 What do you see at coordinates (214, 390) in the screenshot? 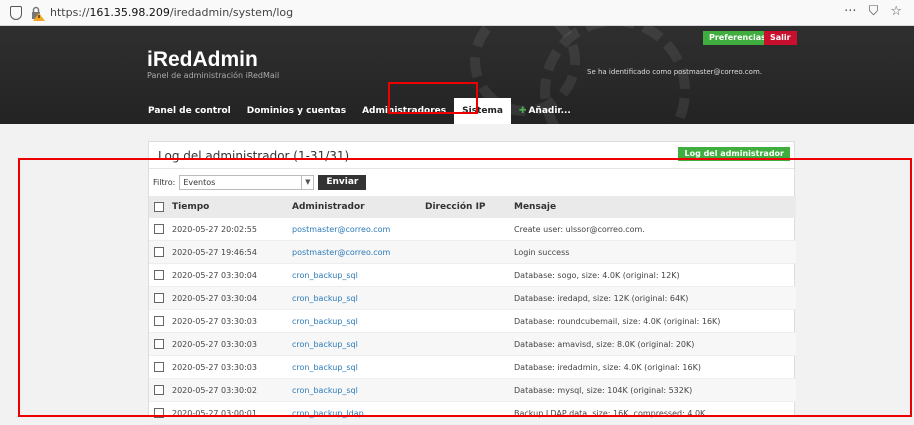
I see `cell-time: 2020-05-27 03:30:02` at bounding box center [214, 390].